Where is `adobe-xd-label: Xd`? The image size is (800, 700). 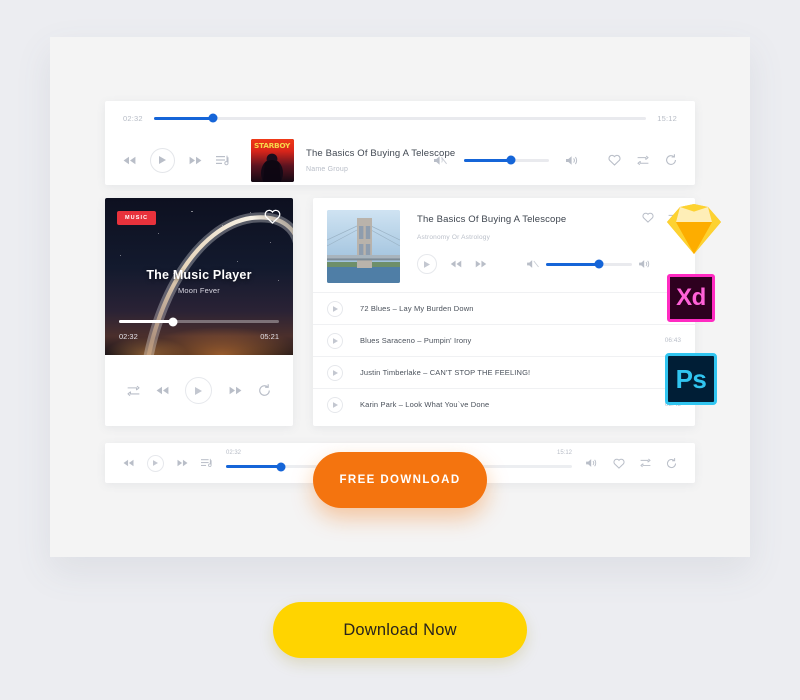
adobe-xd-label: Xd is located at coordinates (691, 298).